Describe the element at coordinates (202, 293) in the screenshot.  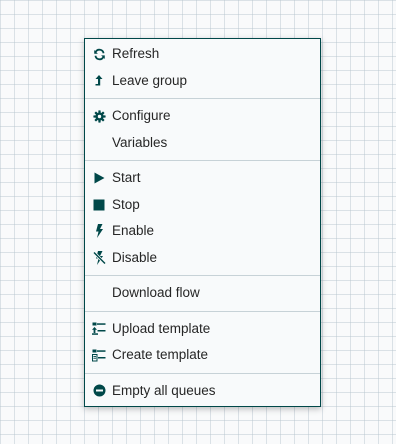
I see `menu-item-download-flow: Download flow` at that location.